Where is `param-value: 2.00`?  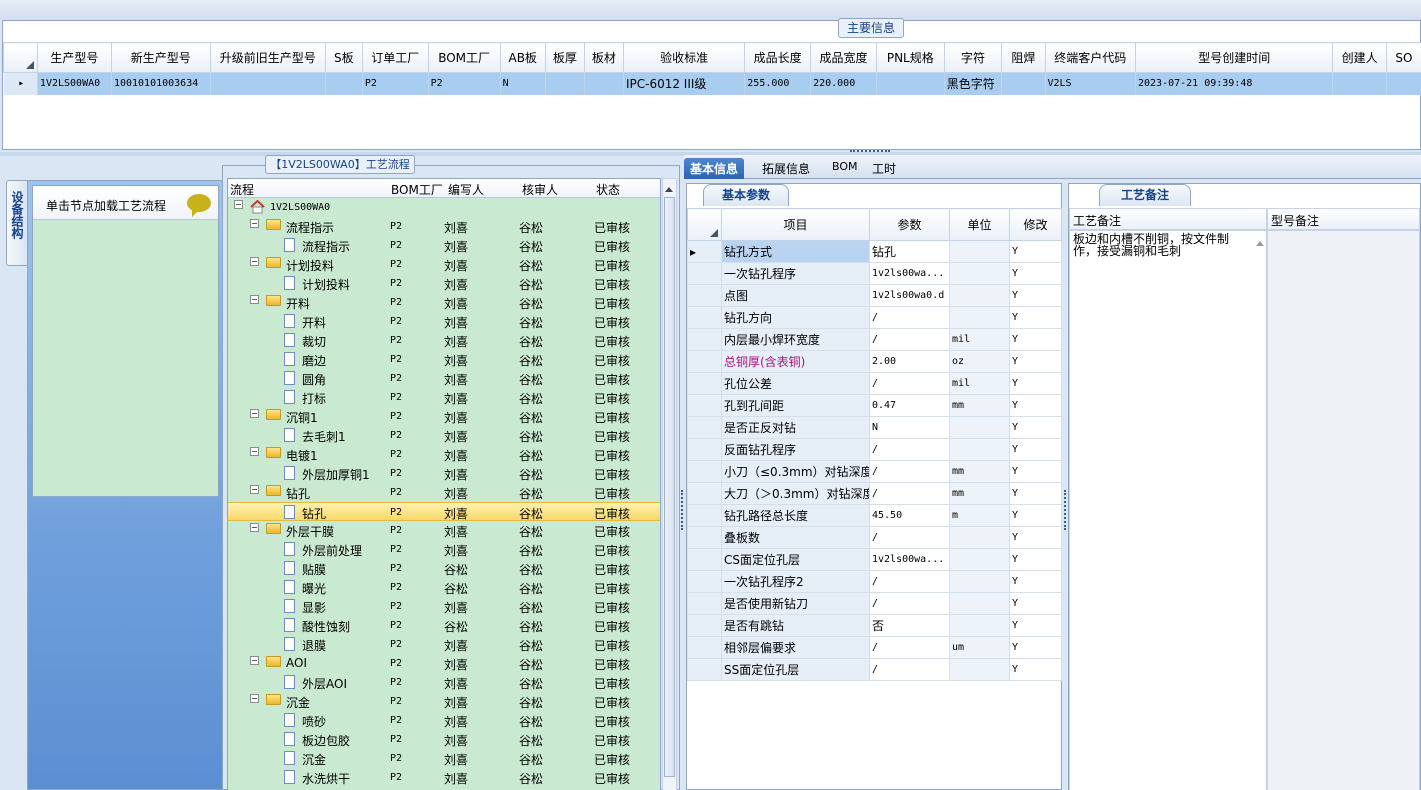
param-value: 2.00 is located at coordinates (909, 361).